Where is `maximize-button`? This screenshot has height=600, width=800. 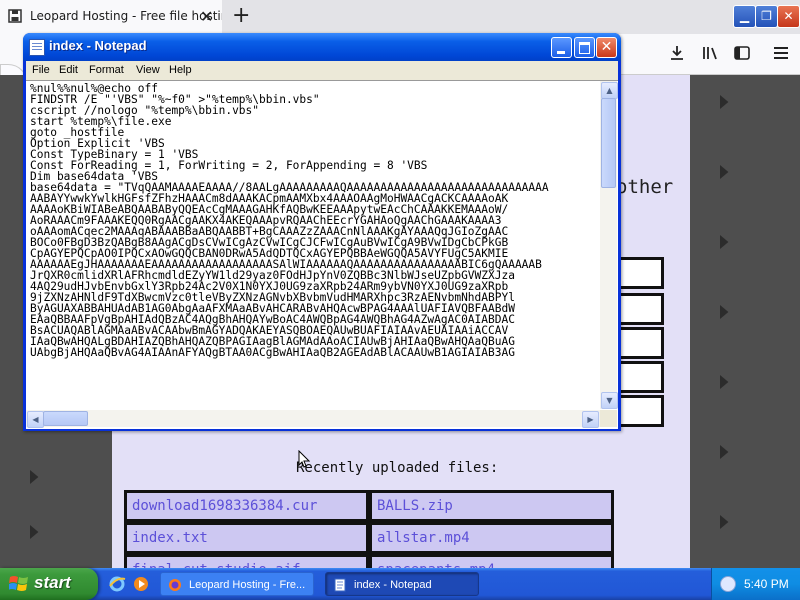
maximize-button is located at coordinates (584, 47).